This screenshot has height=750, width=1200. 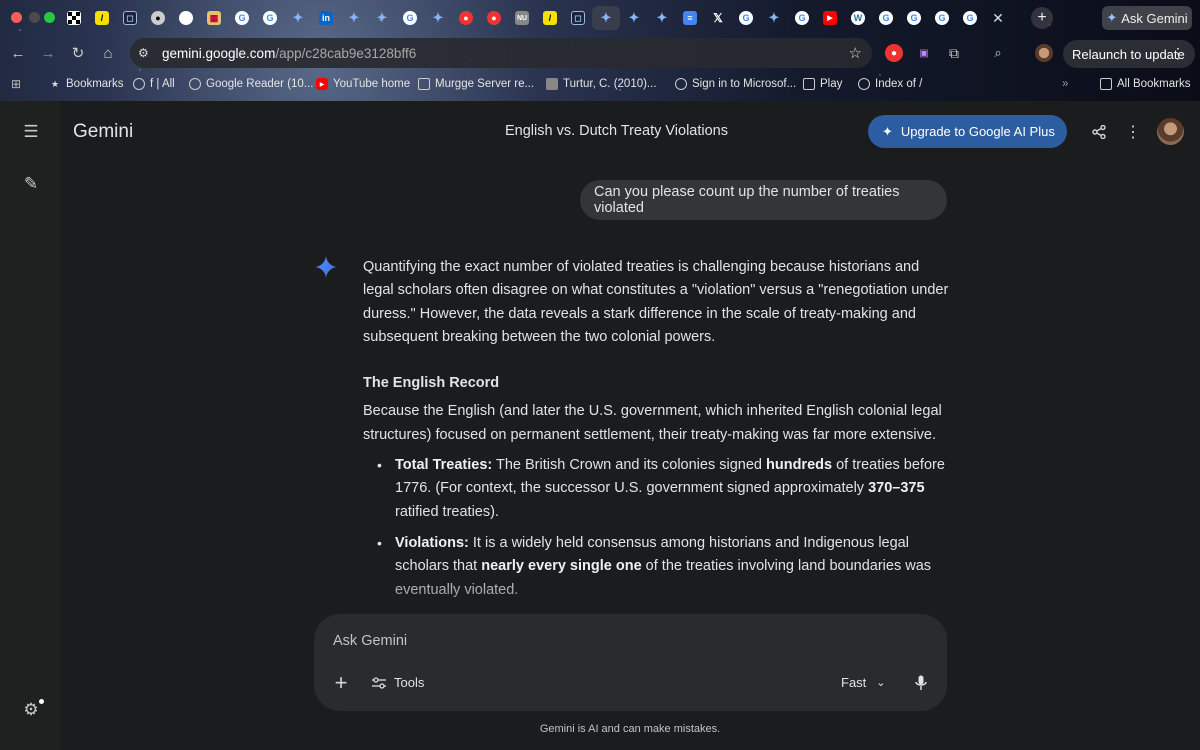 I want to click on tab: ≡, so click(x=690, y=18).